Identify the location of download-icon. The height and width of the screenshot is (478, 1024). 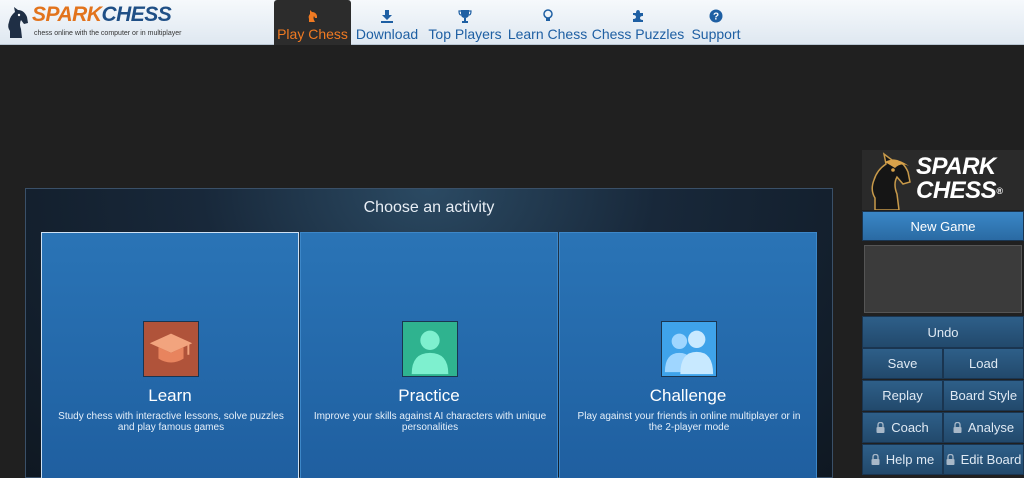
(387, 16).